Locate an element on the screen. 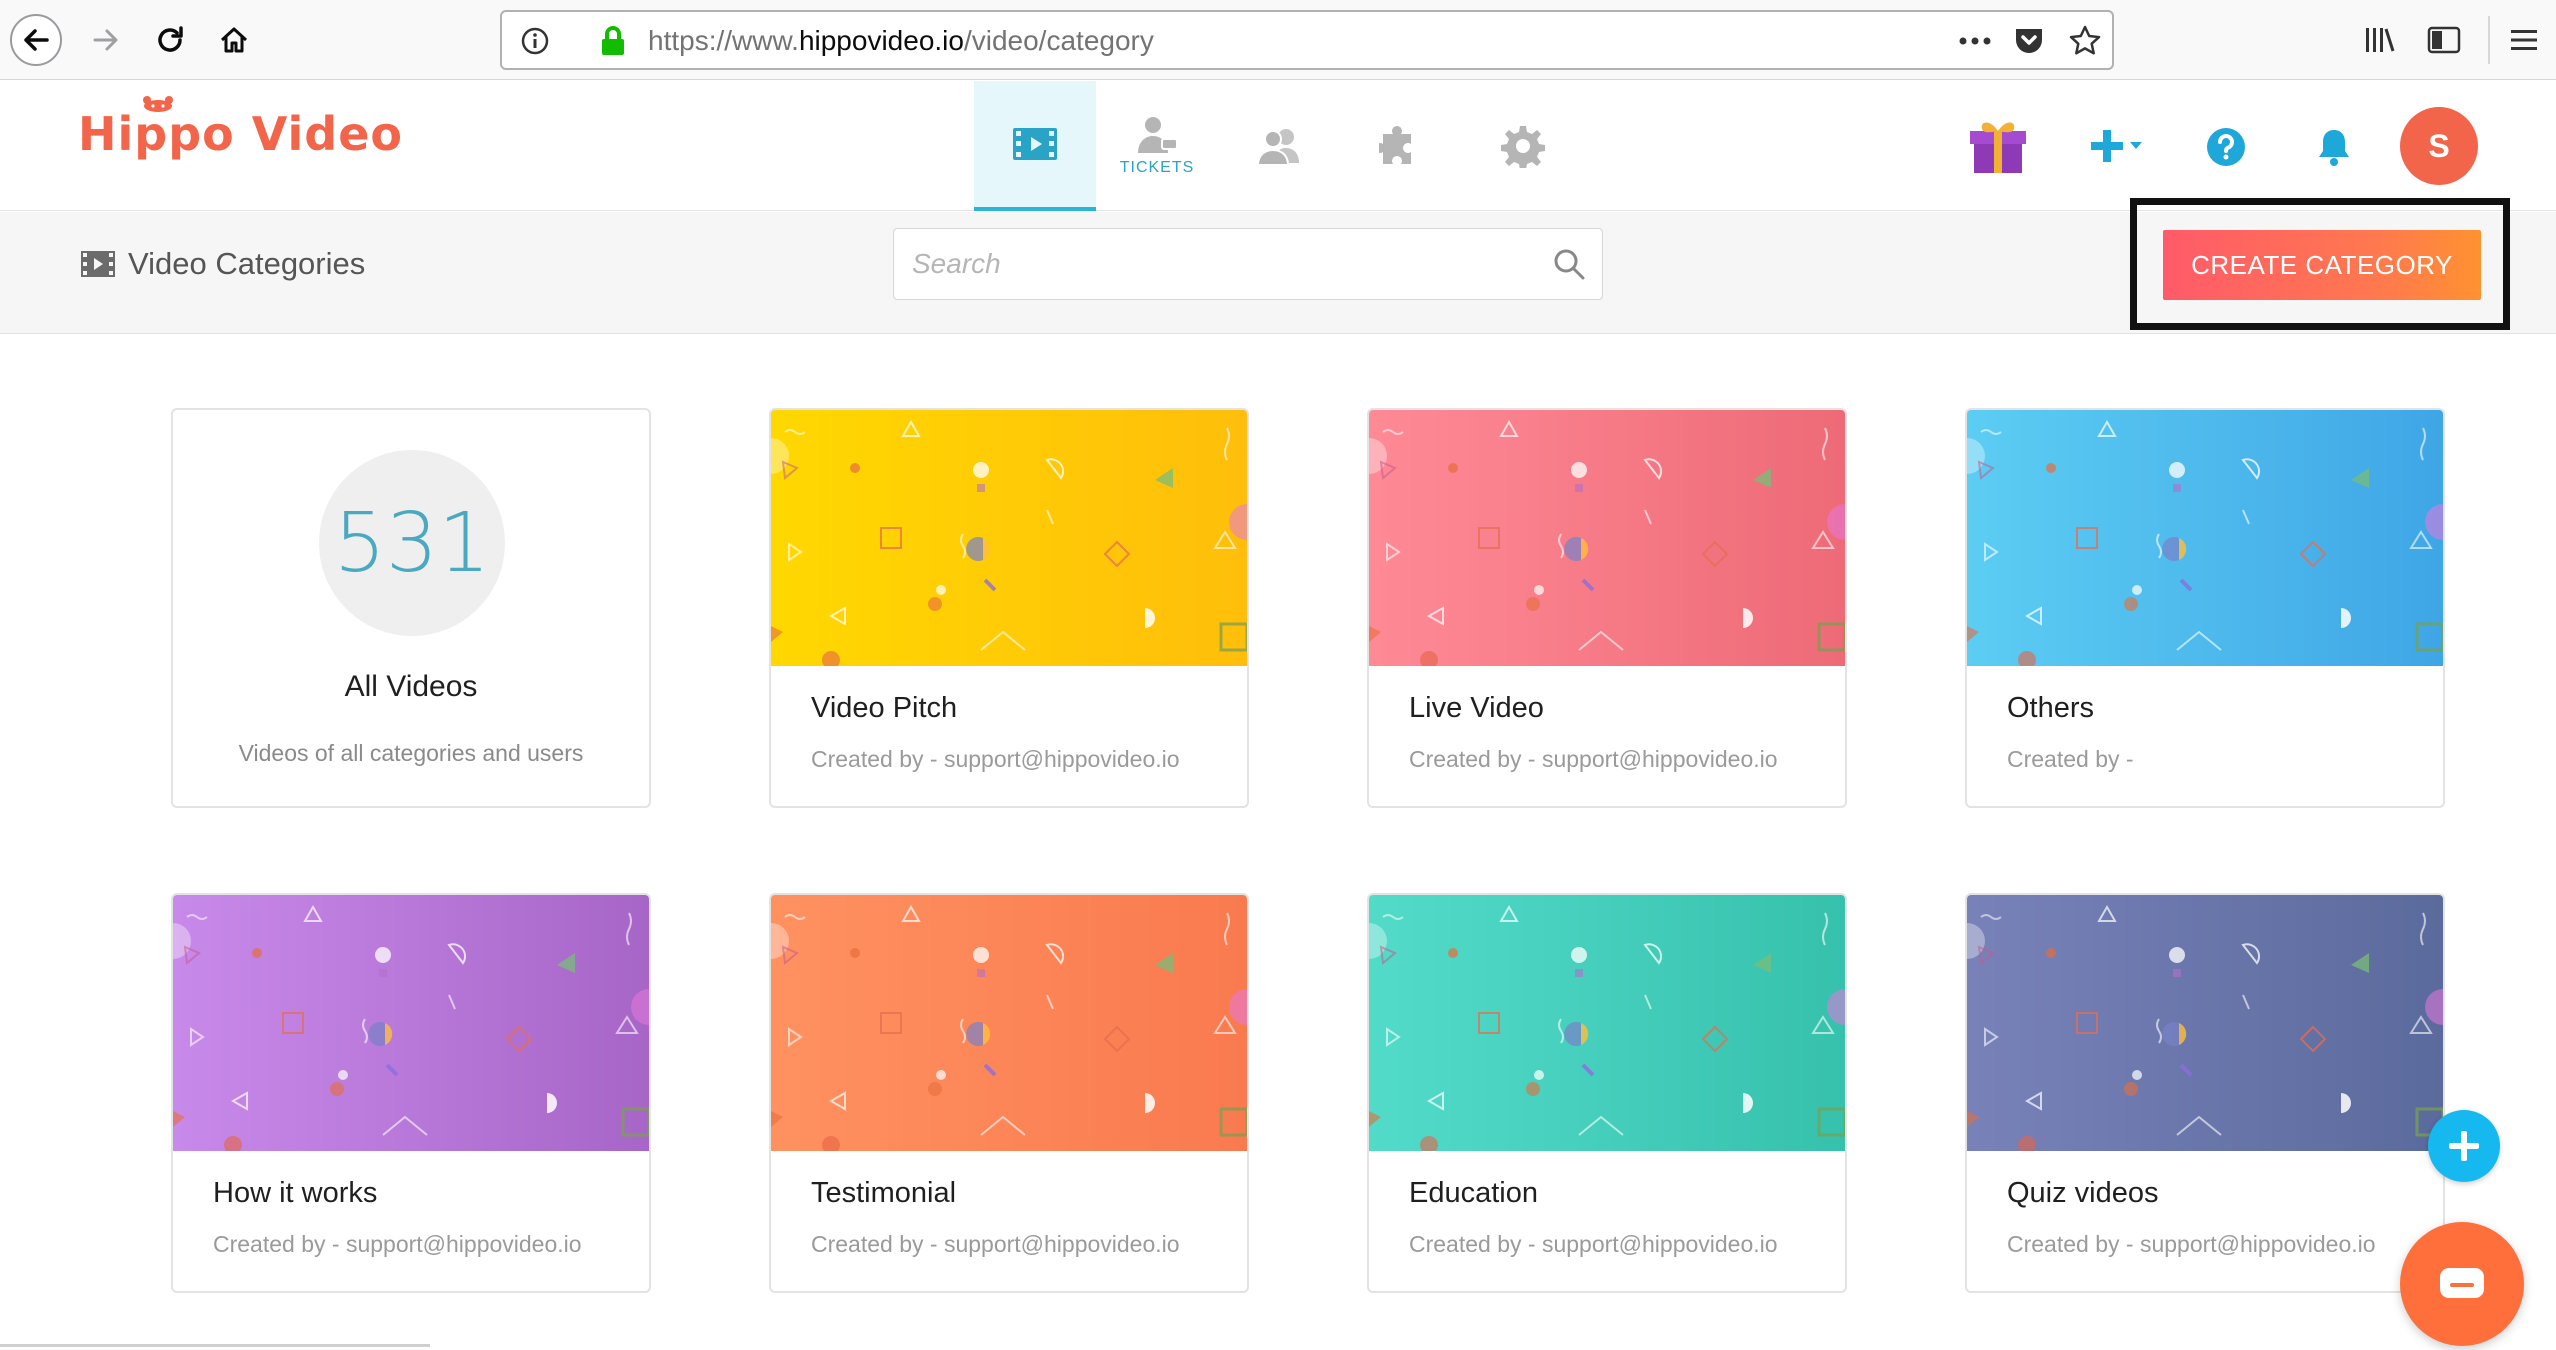 Image resolution: width=2556 pixels, height=1350 pixels. page-title: Video Categories is located at coordinates (222, 264).